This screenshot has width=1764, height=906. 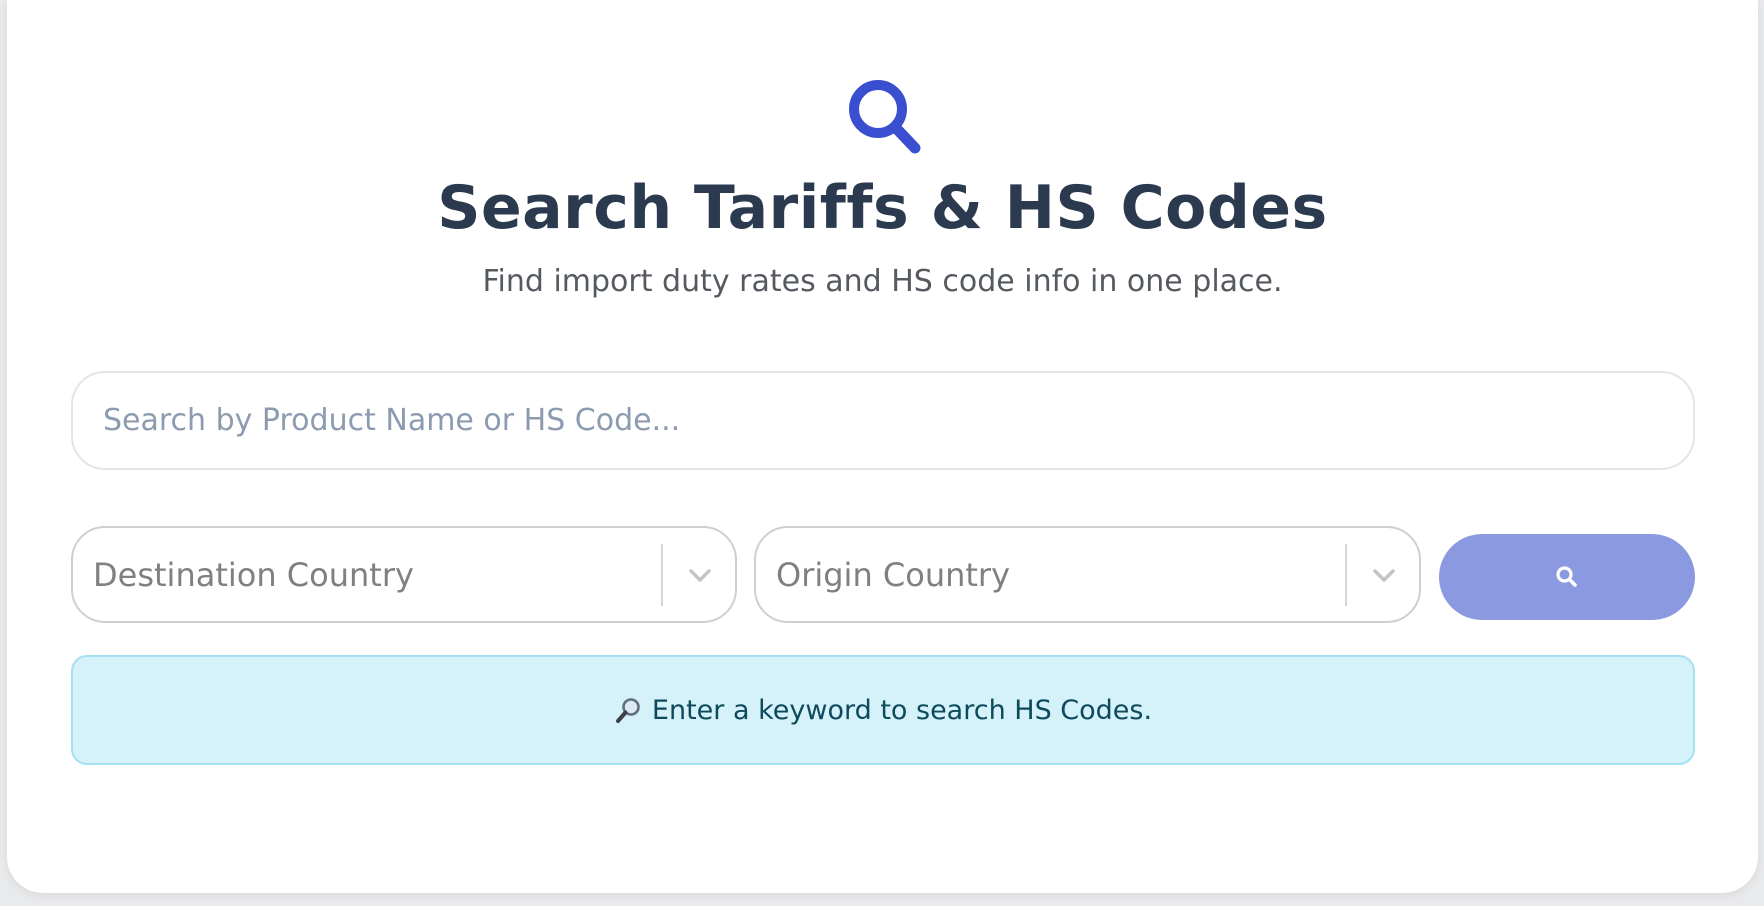 What do you see at coordinates (1087, 574) in the screenshot?
I see `origin-country-select: Origin Country` at bounding box center [1087, 574].